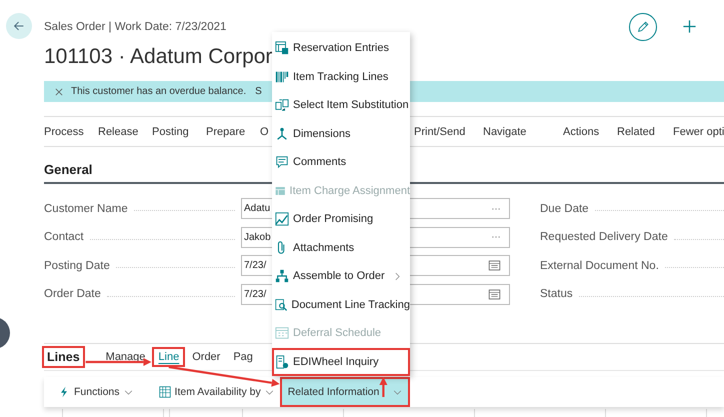 The height and width of the screenshot is (417, 724). Describe the element at coordinates (77, 266) in the screenshot. I see `field-label: Posting Date` at that location.